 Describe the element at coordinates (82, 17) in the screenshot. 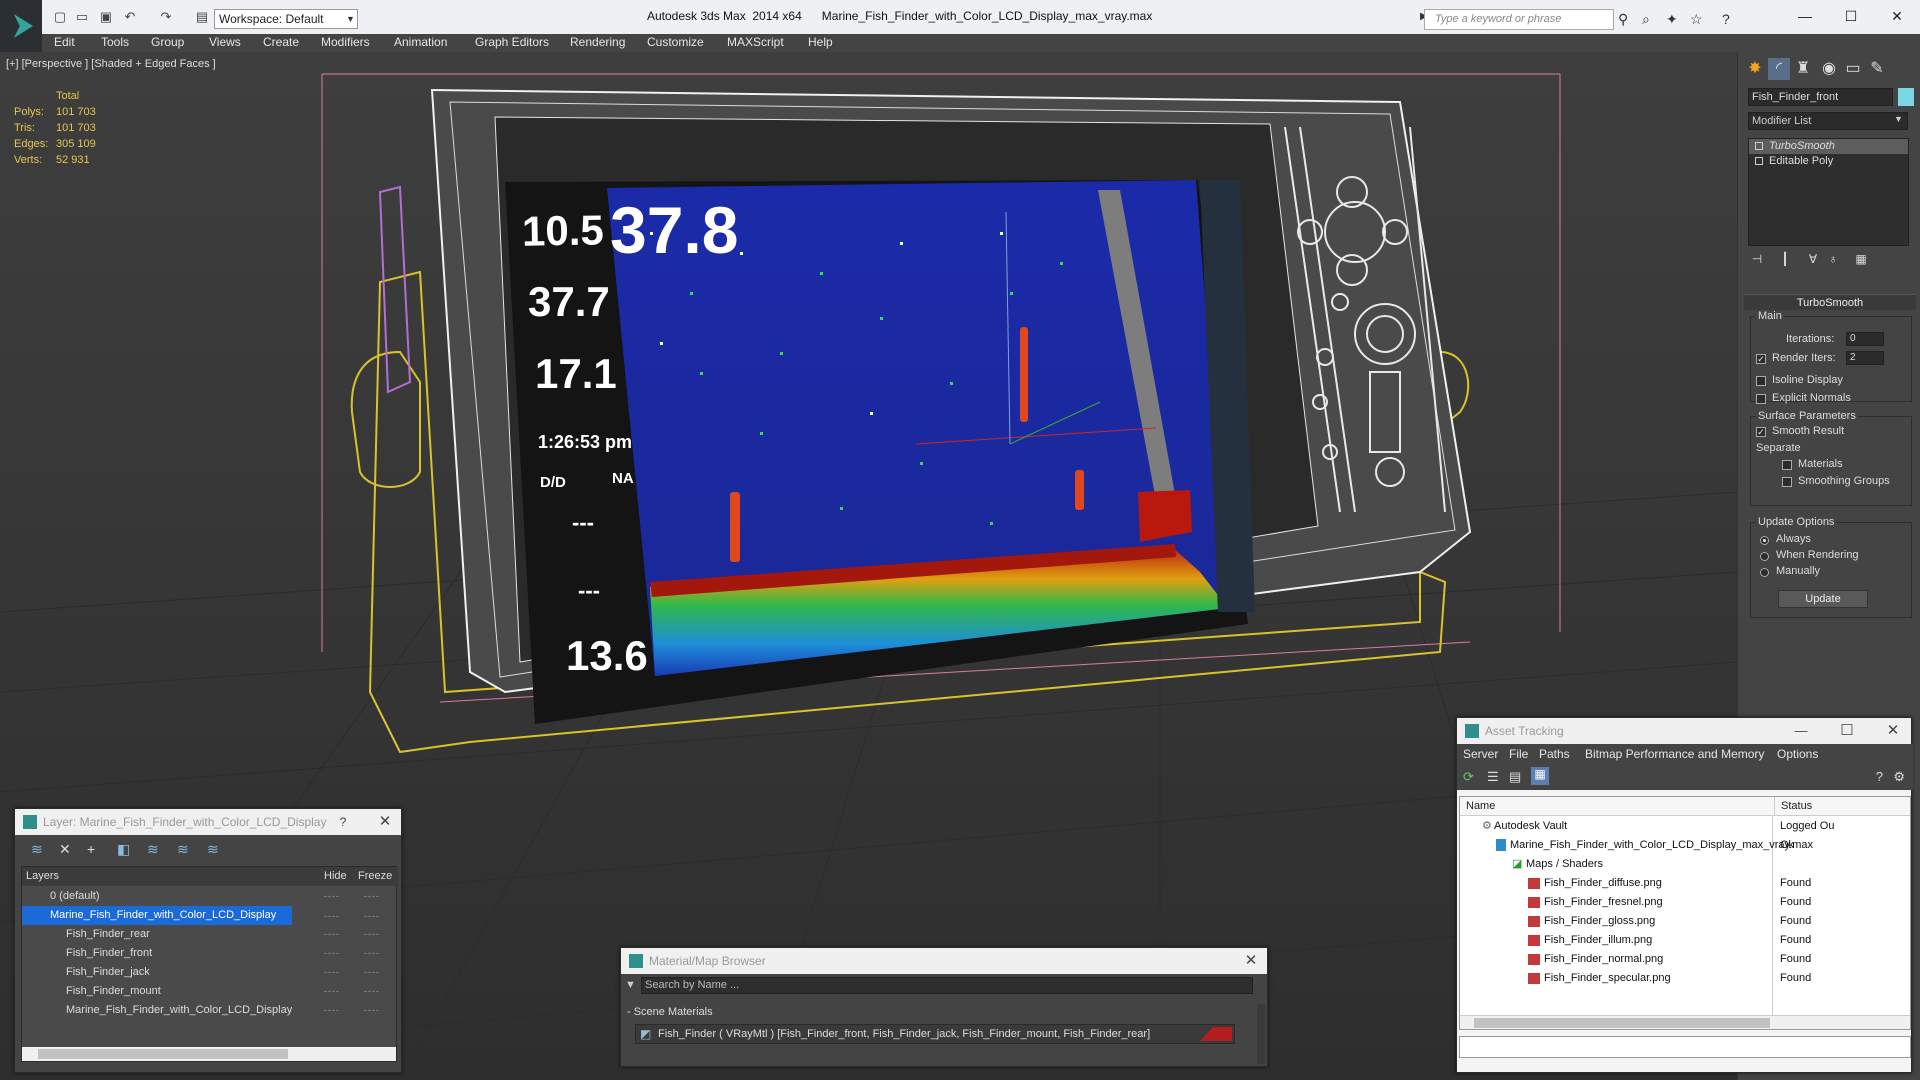

I see `open-file-icon: ▭` at that location.